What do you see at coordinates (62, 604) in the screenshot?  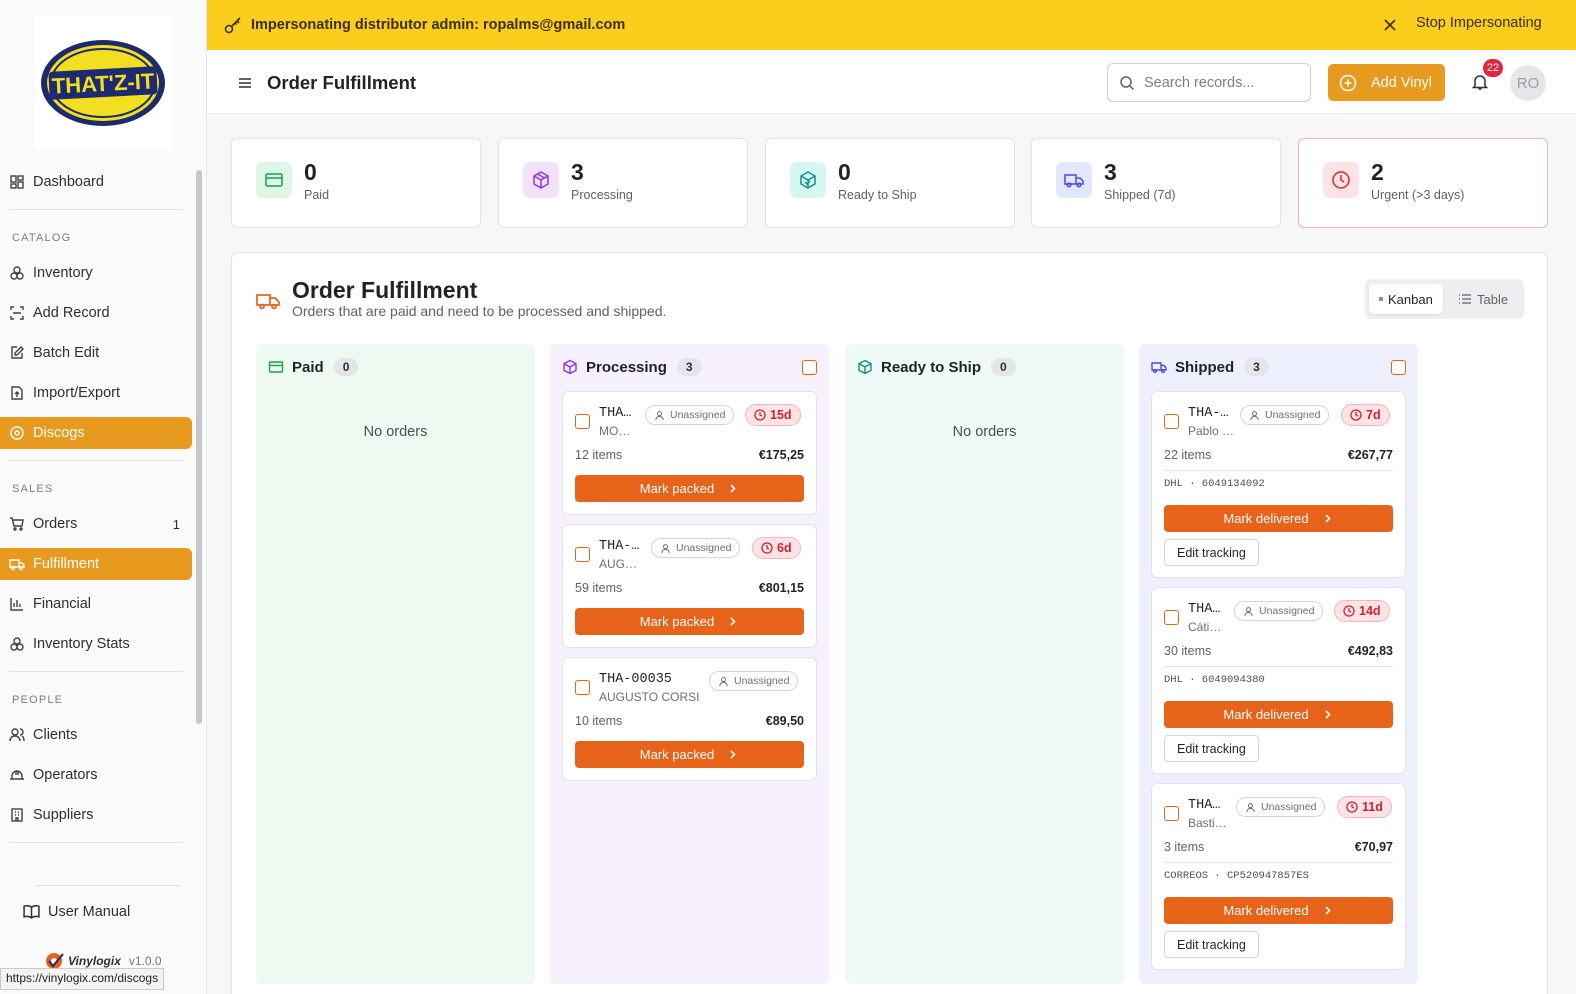 I see `sidebar-item-label: Financial` at bounding box center [62, 604].